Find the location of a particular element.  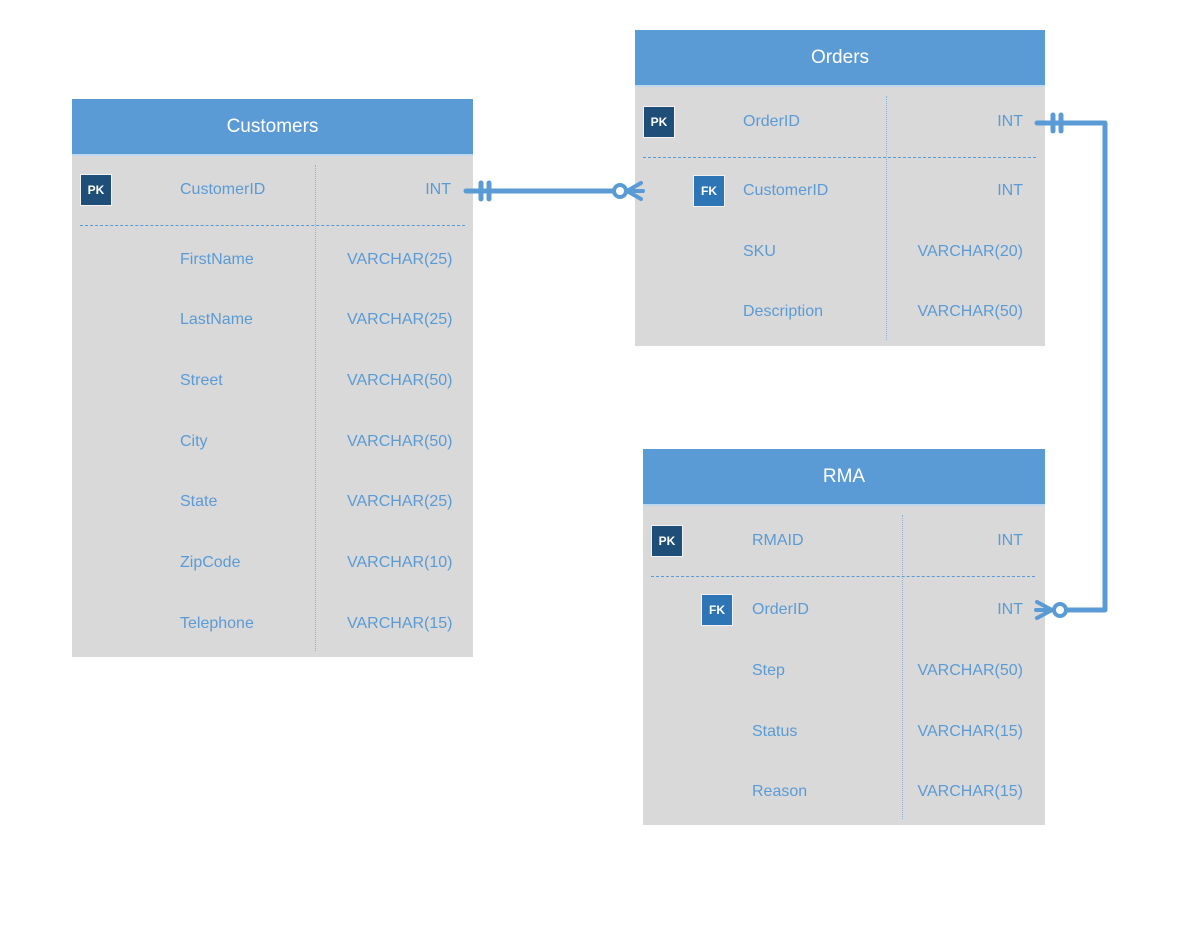

relationship-customers-orders is located at coordinates (554, 191).